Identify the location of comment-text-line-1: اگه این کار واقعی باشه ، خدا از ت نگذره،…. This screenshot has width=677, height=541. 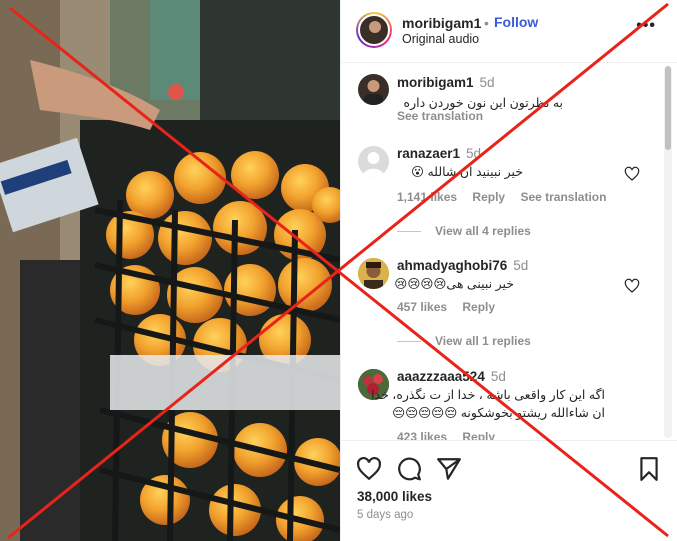
(488, 395).